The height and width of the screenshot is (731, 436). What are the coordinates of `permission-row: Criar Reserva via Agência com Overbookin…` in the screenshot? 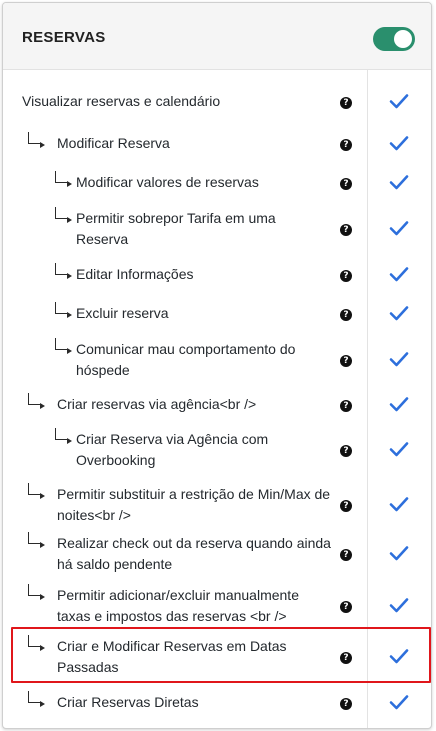 It's located at (217, 449).